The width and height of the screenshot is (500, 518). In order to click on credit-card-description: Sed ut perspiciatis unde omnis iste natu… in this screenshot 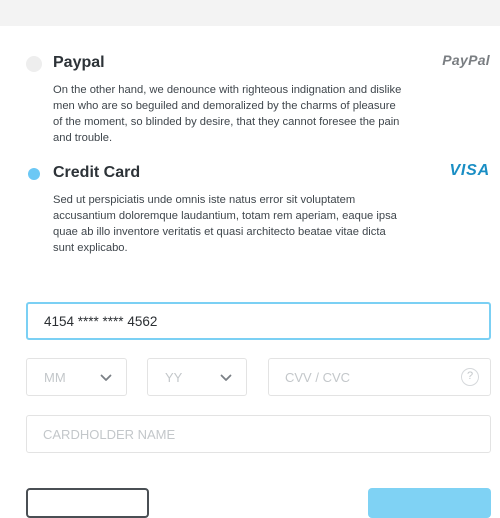, I will do `click(225, 224)`.